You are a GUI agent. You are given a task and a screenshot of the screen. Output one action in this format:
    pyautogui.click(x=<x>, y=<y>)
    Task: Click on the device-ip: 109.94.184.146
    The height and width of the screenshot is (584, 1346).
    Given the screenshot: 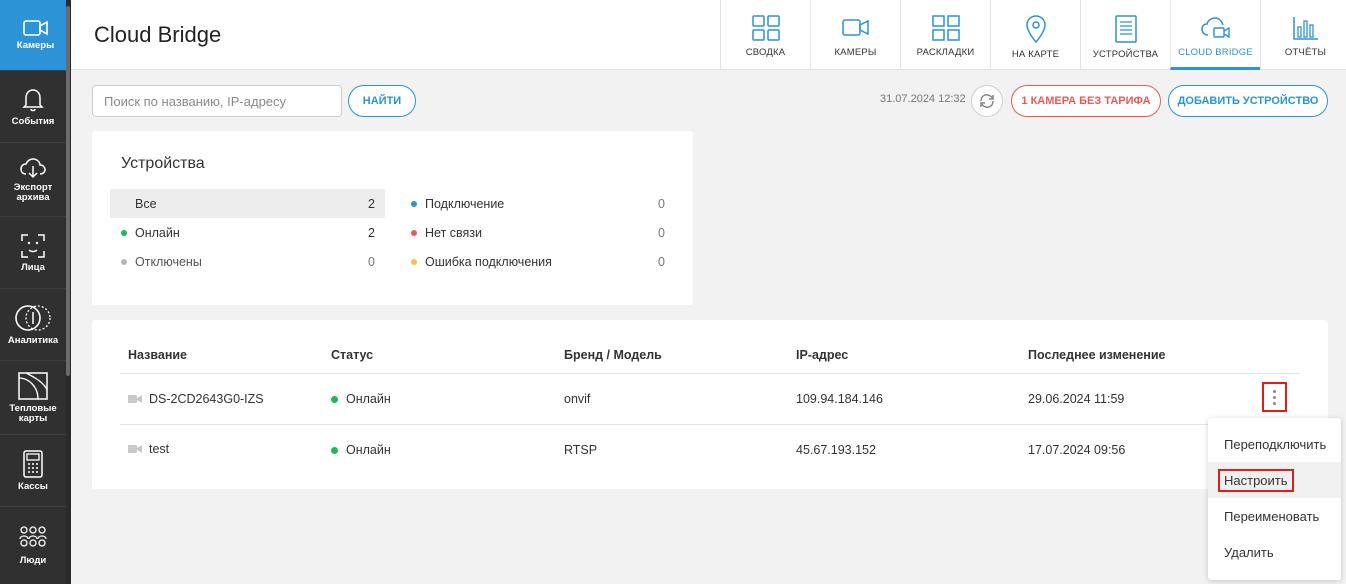 What is the action you would take?
    pyautogui.click(x=839, y=399)
    